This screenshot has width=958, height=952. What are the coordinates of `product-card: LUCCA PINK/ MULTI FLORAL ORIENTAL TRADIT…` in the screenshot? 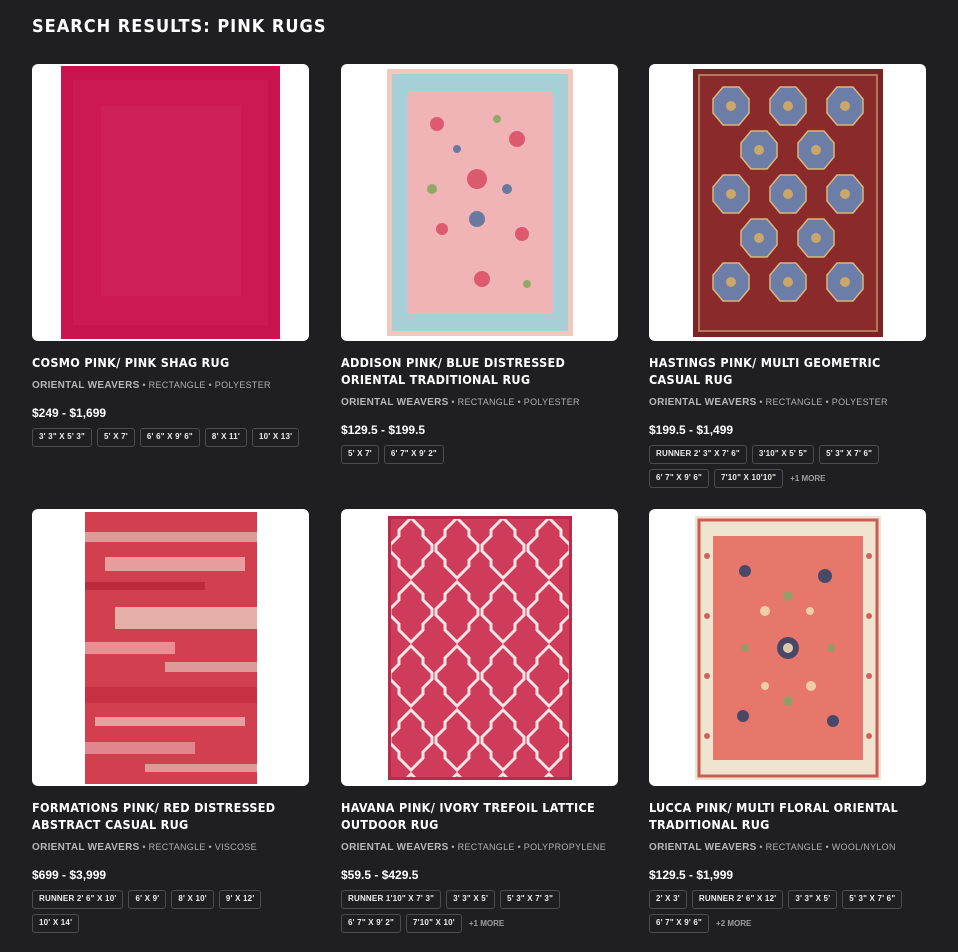 It's located at (787, 721).